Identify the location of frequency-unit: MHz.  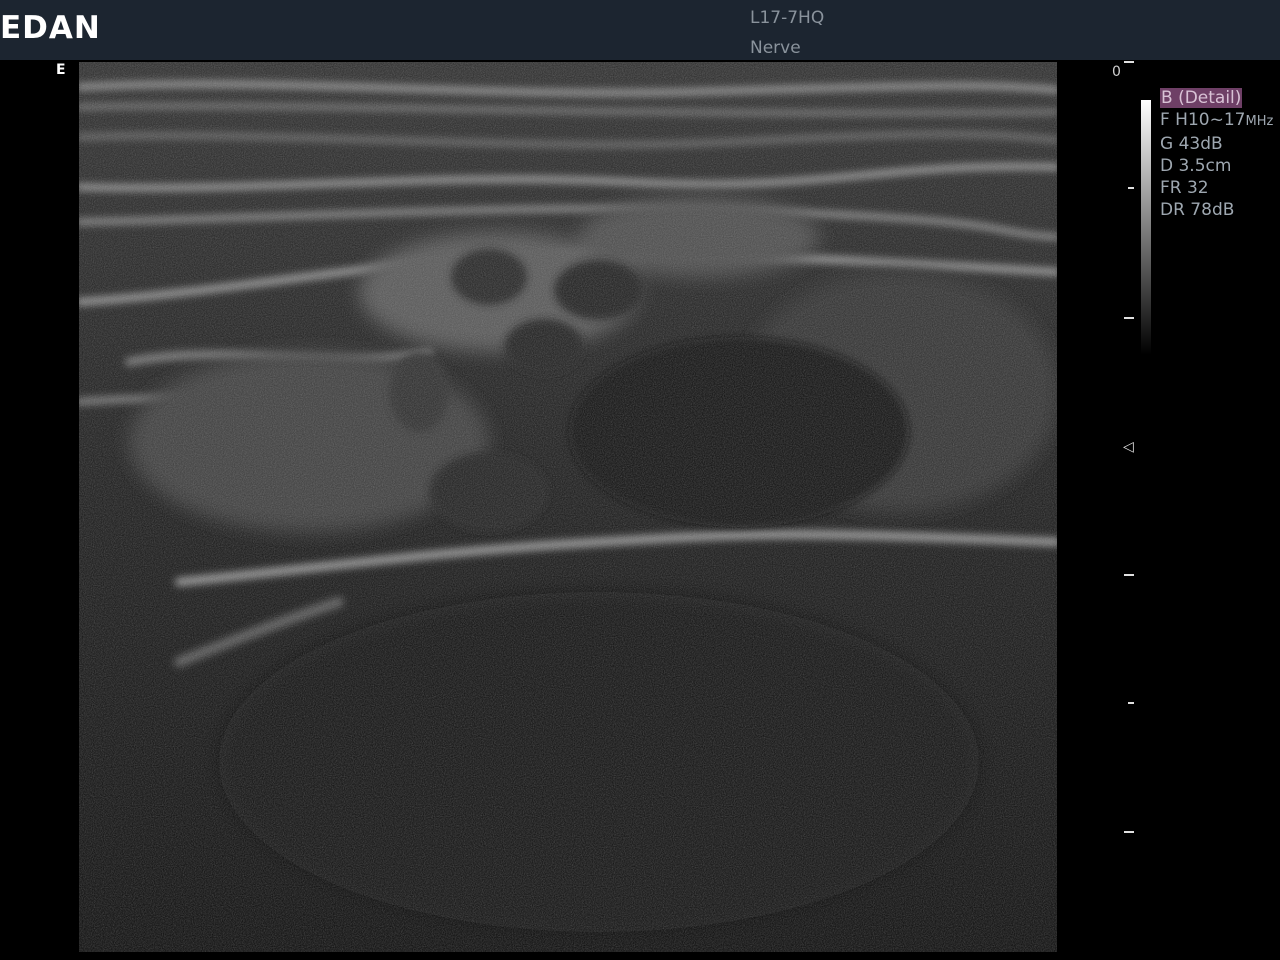
(1259, 121).